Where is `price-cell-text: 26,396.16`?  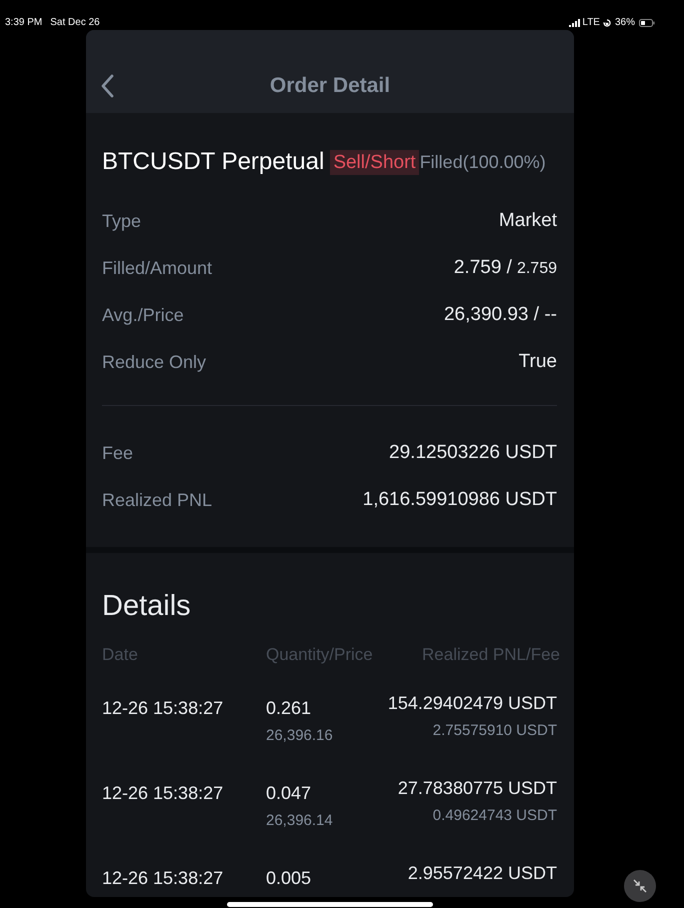 price-cell-text: 26,396.16 is located at coordinates (299, 736).